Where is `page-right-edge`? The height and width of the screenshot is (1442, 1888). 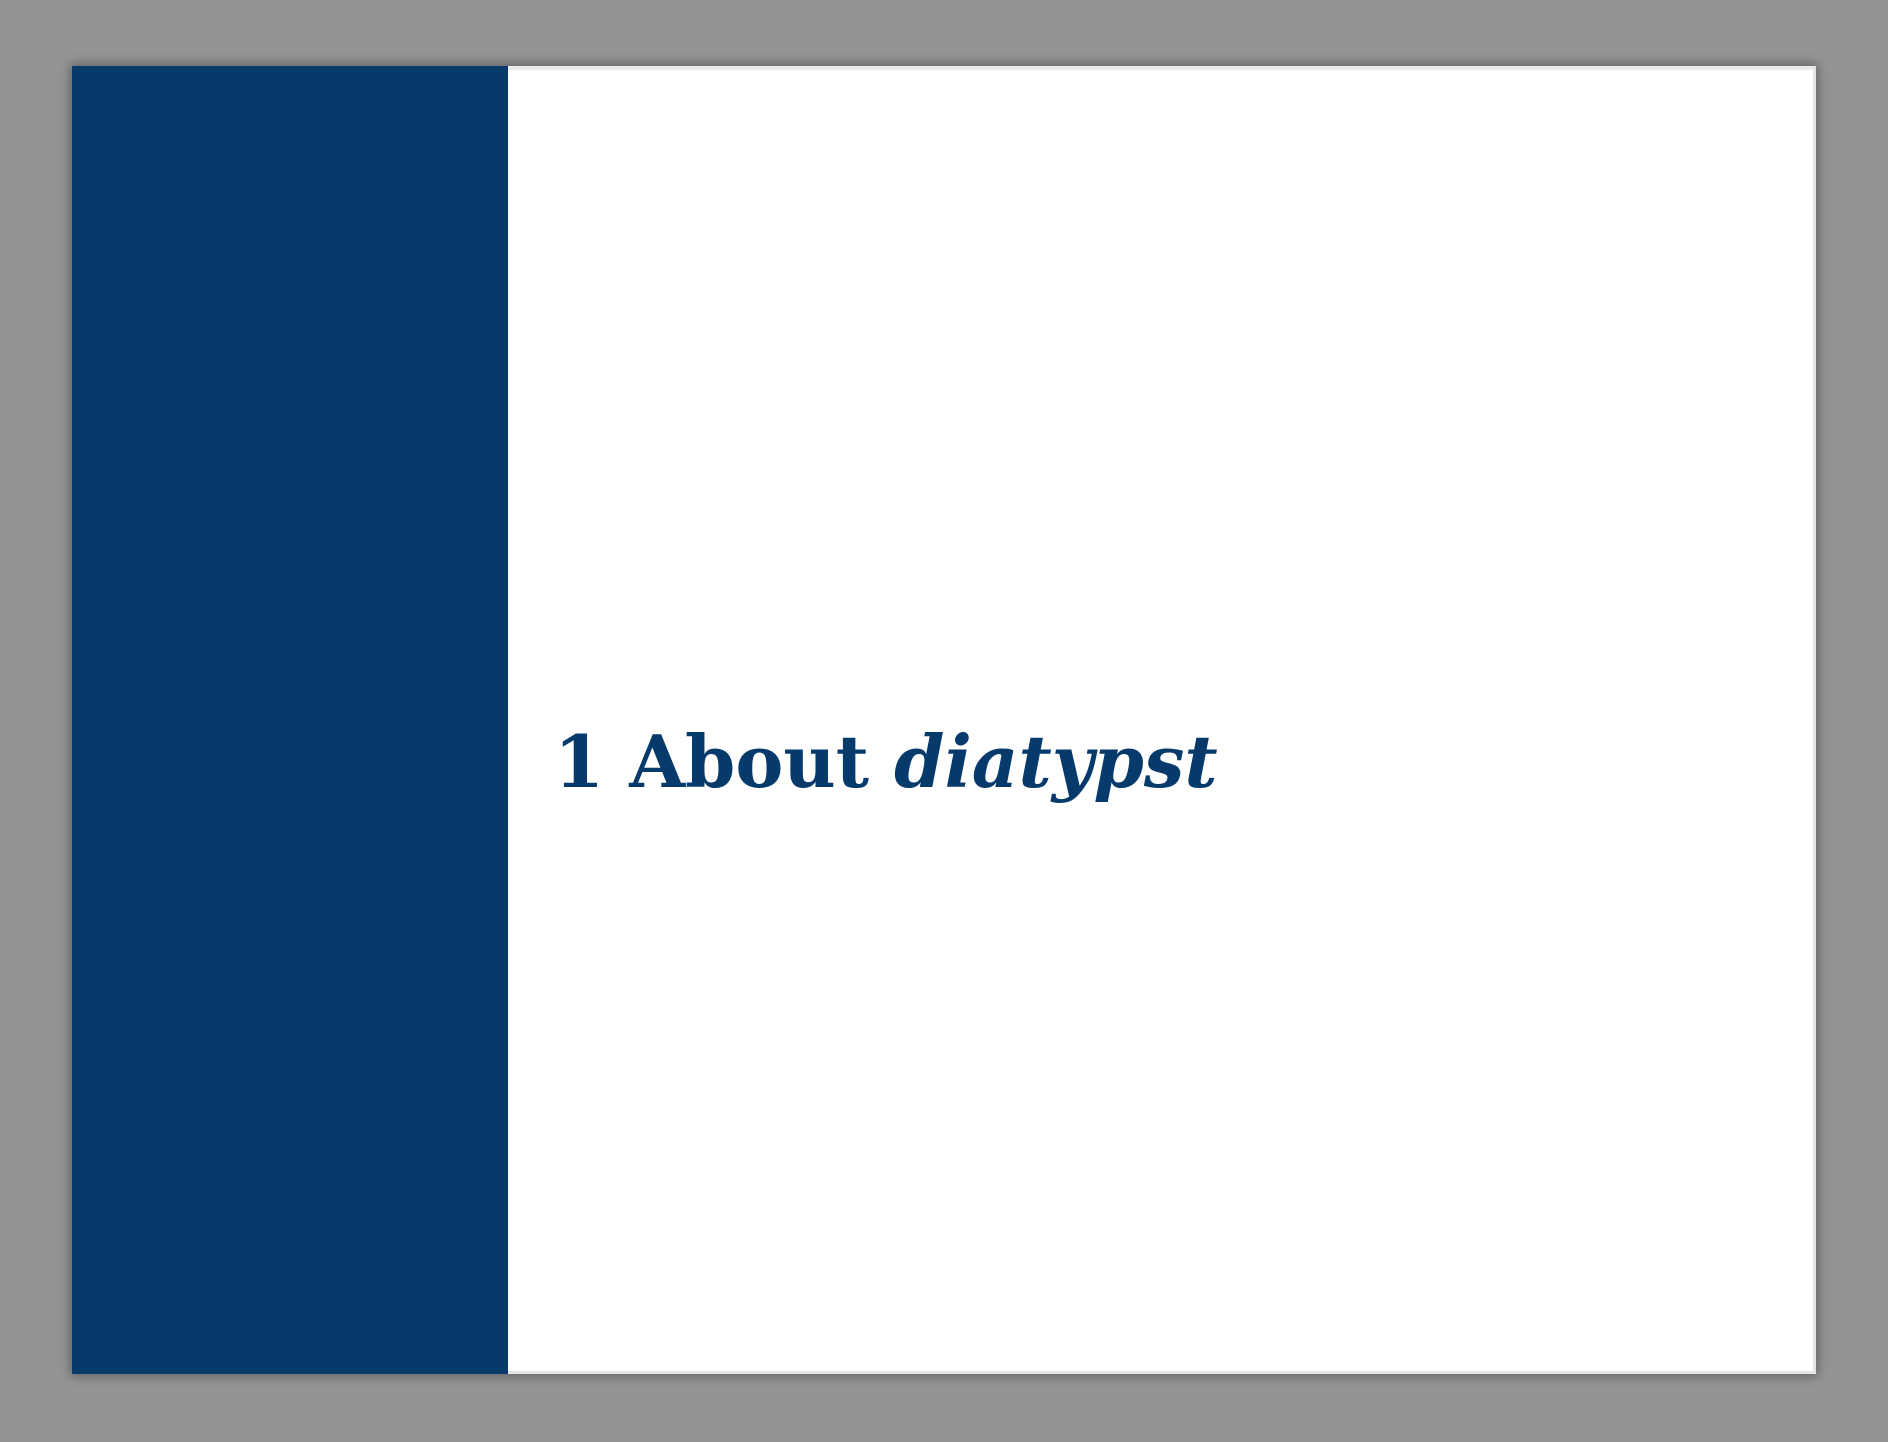
page-right-edge is located at coordinates (1814, 720).